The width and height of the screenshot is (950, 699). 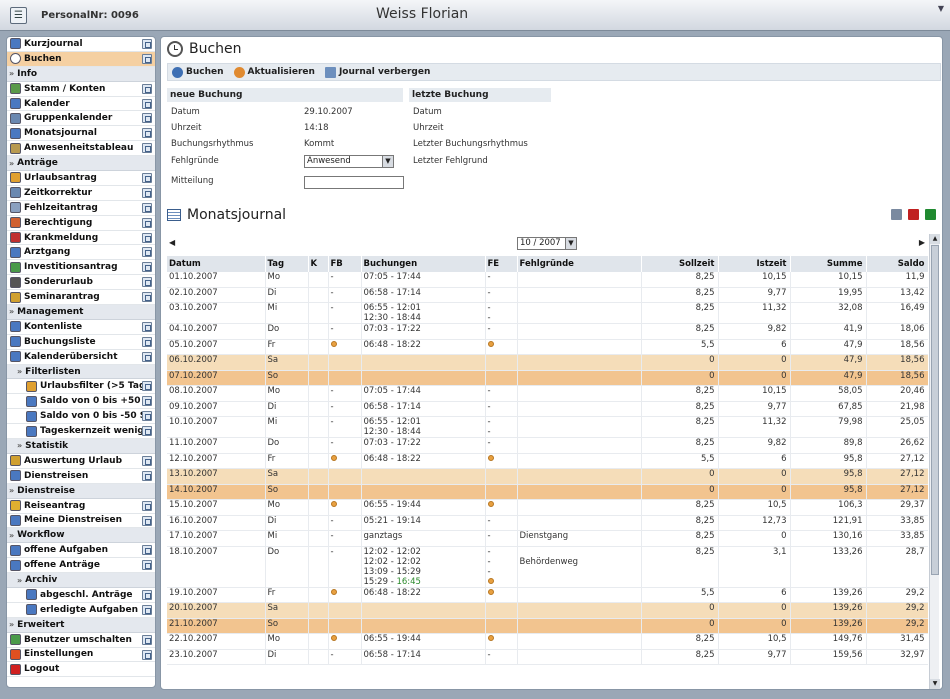 I want to click on table-row: 05.10.2007 Fr 06:48 - 18:22 5,5 6 47,9 18,56, so click(x=547, y=347).